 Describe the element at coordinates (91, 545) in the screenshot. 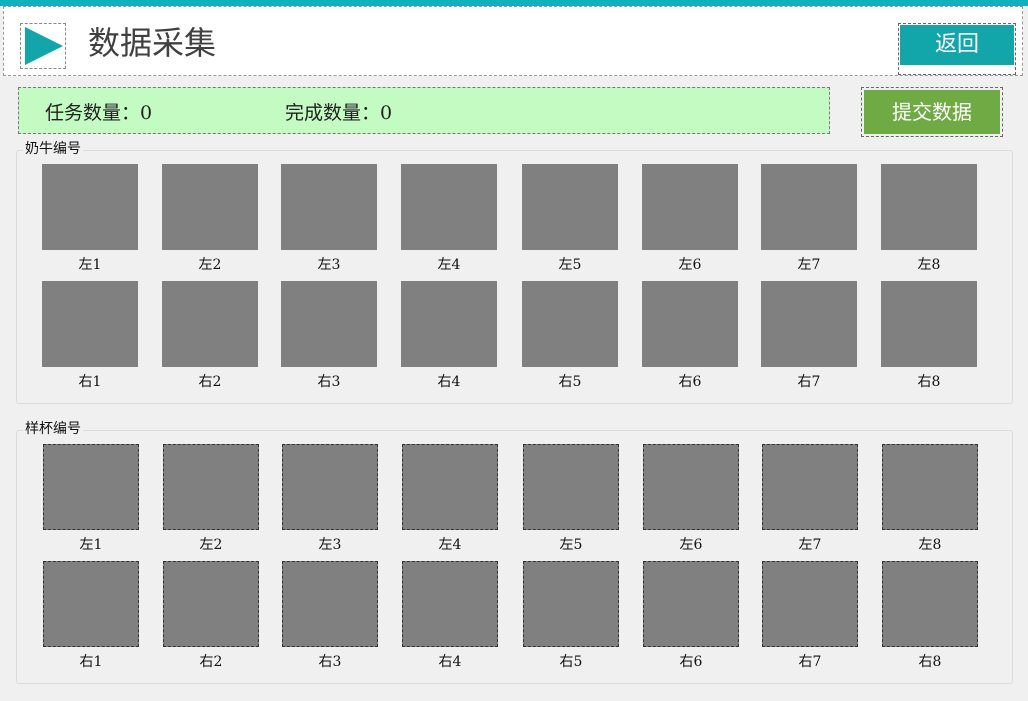

I see `cup-slot-label: 左1` at that location.